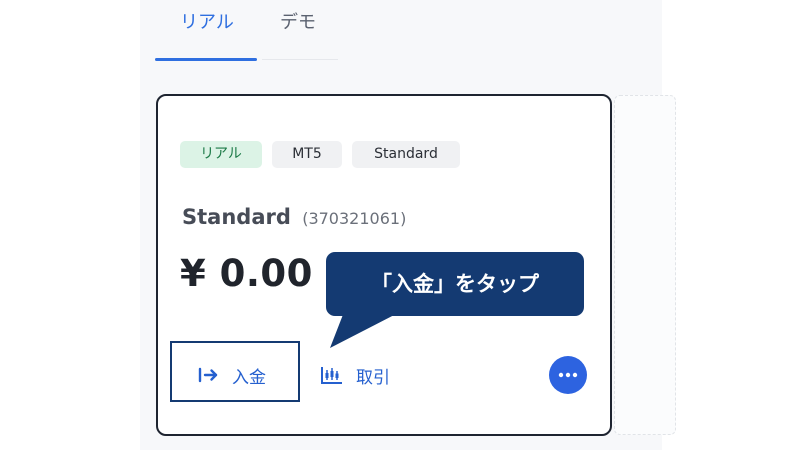 This screenshot has height=450, width=800. I want to click on callout-pointer, so click(365, 330).